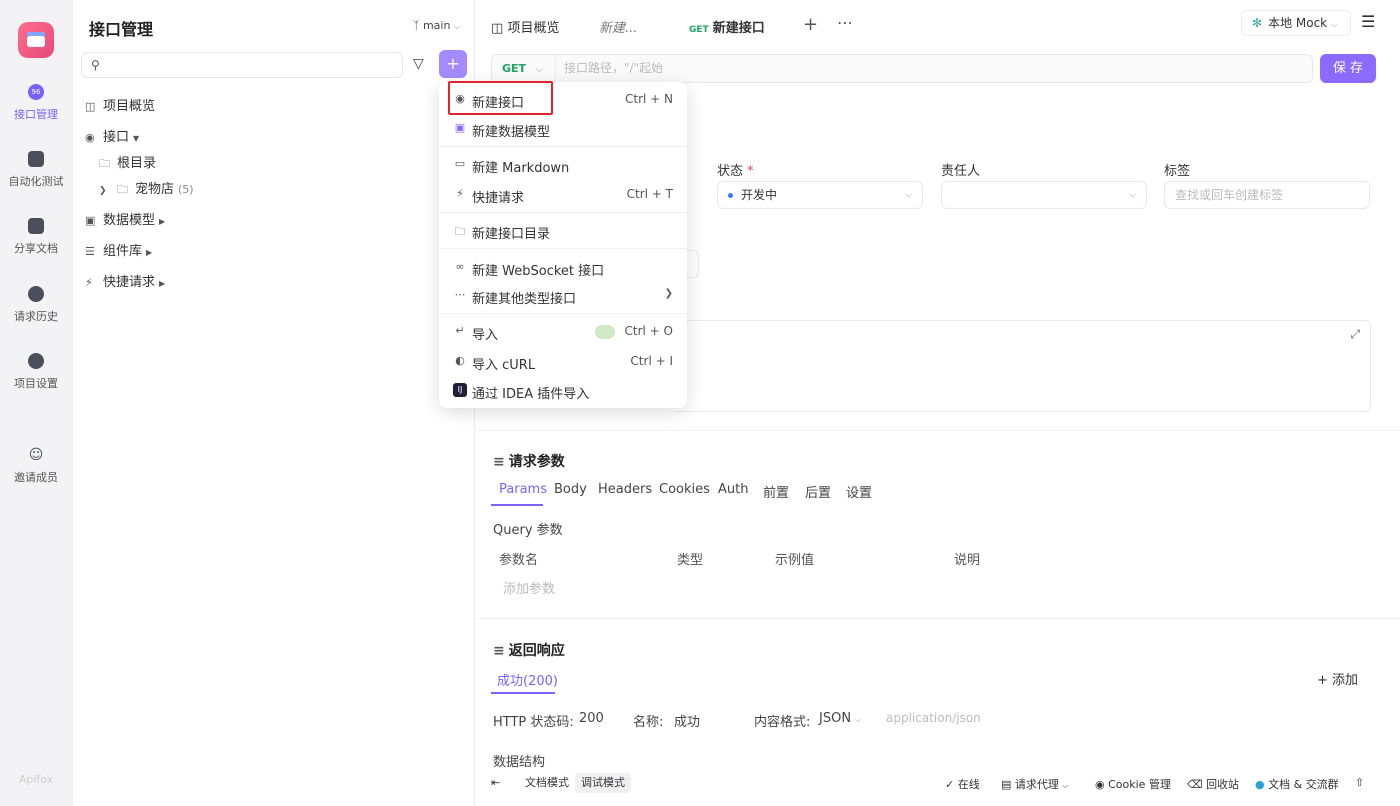 This screenshot has height=806, width=1400. I want to click on menu-item-new-folder: 🗀 新建接口目录, so click(563, 231).